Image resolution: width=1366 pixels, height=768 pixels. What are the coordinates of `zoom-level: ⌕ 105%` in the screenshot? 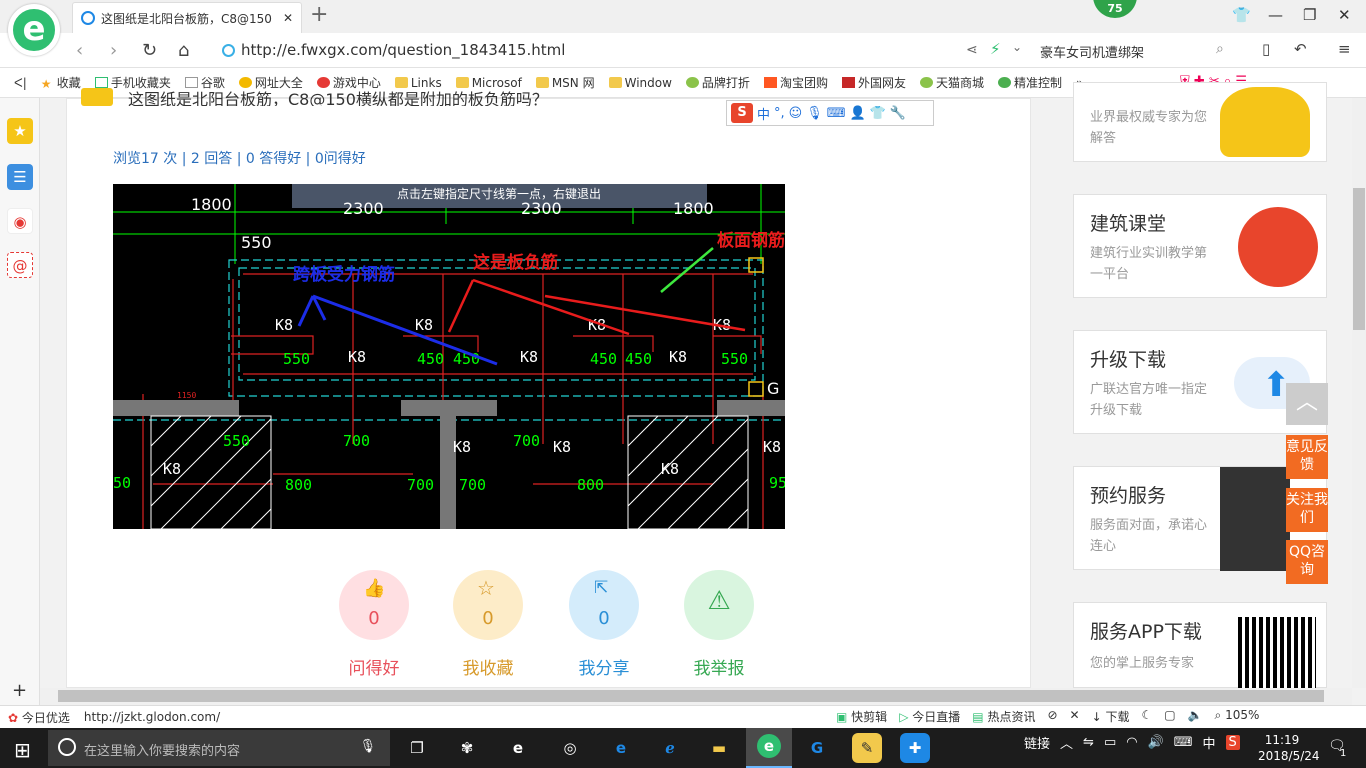 It's located at (1237, 716).